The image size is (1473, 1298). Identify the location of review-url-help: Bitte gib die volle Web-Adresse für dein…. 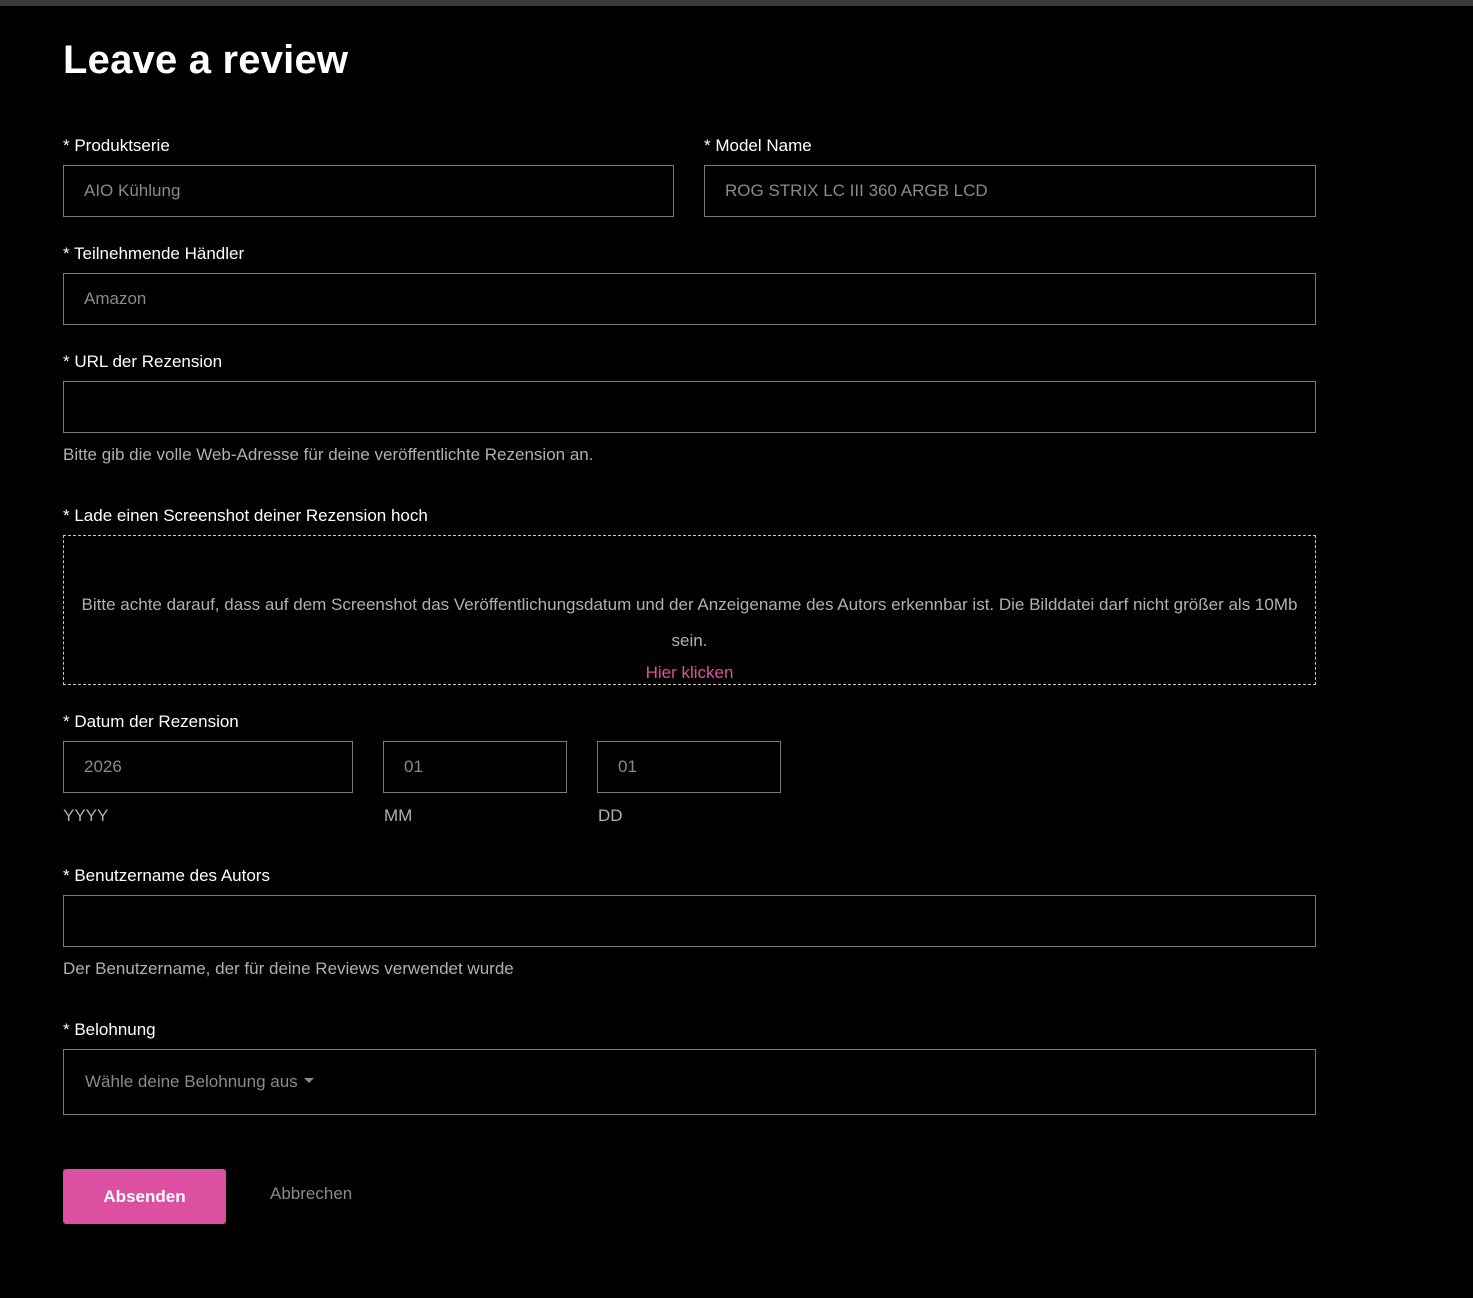
(328, 454).